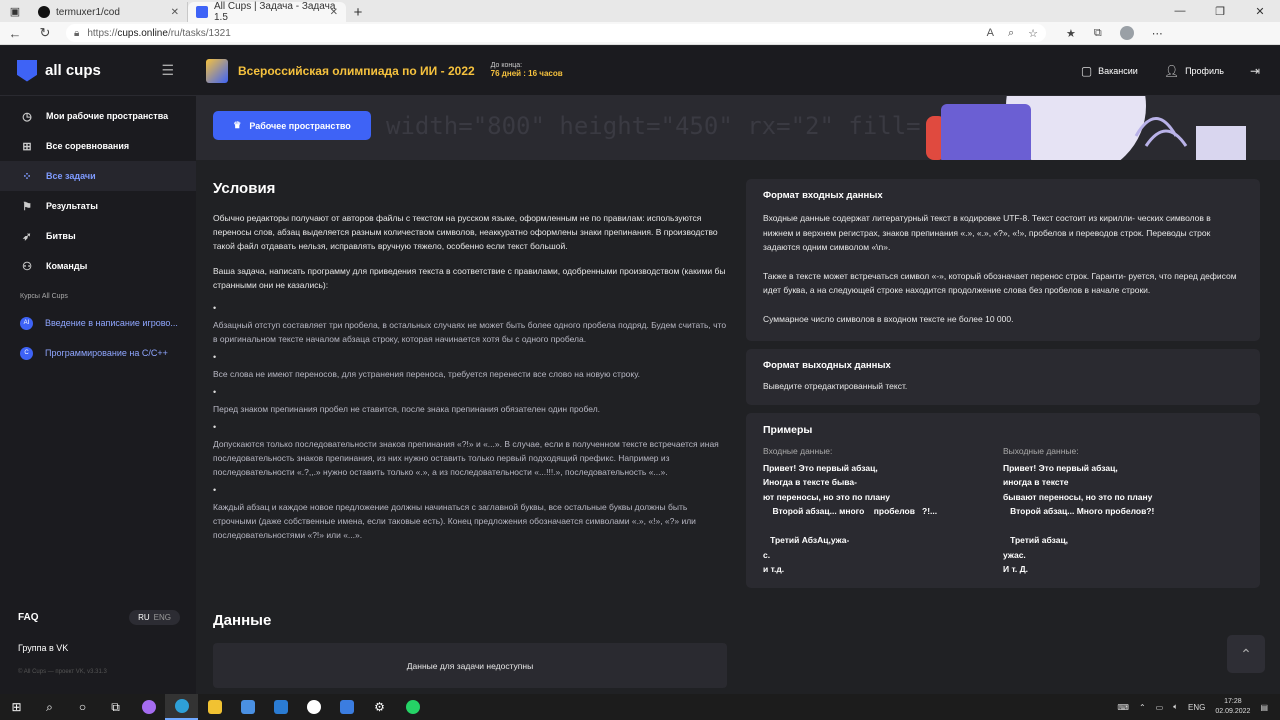 The width and height of the screenshot is (1280, 720). Describe the element at coordinates (44, 12) in the screenshot. I see `github-icon` at that location.